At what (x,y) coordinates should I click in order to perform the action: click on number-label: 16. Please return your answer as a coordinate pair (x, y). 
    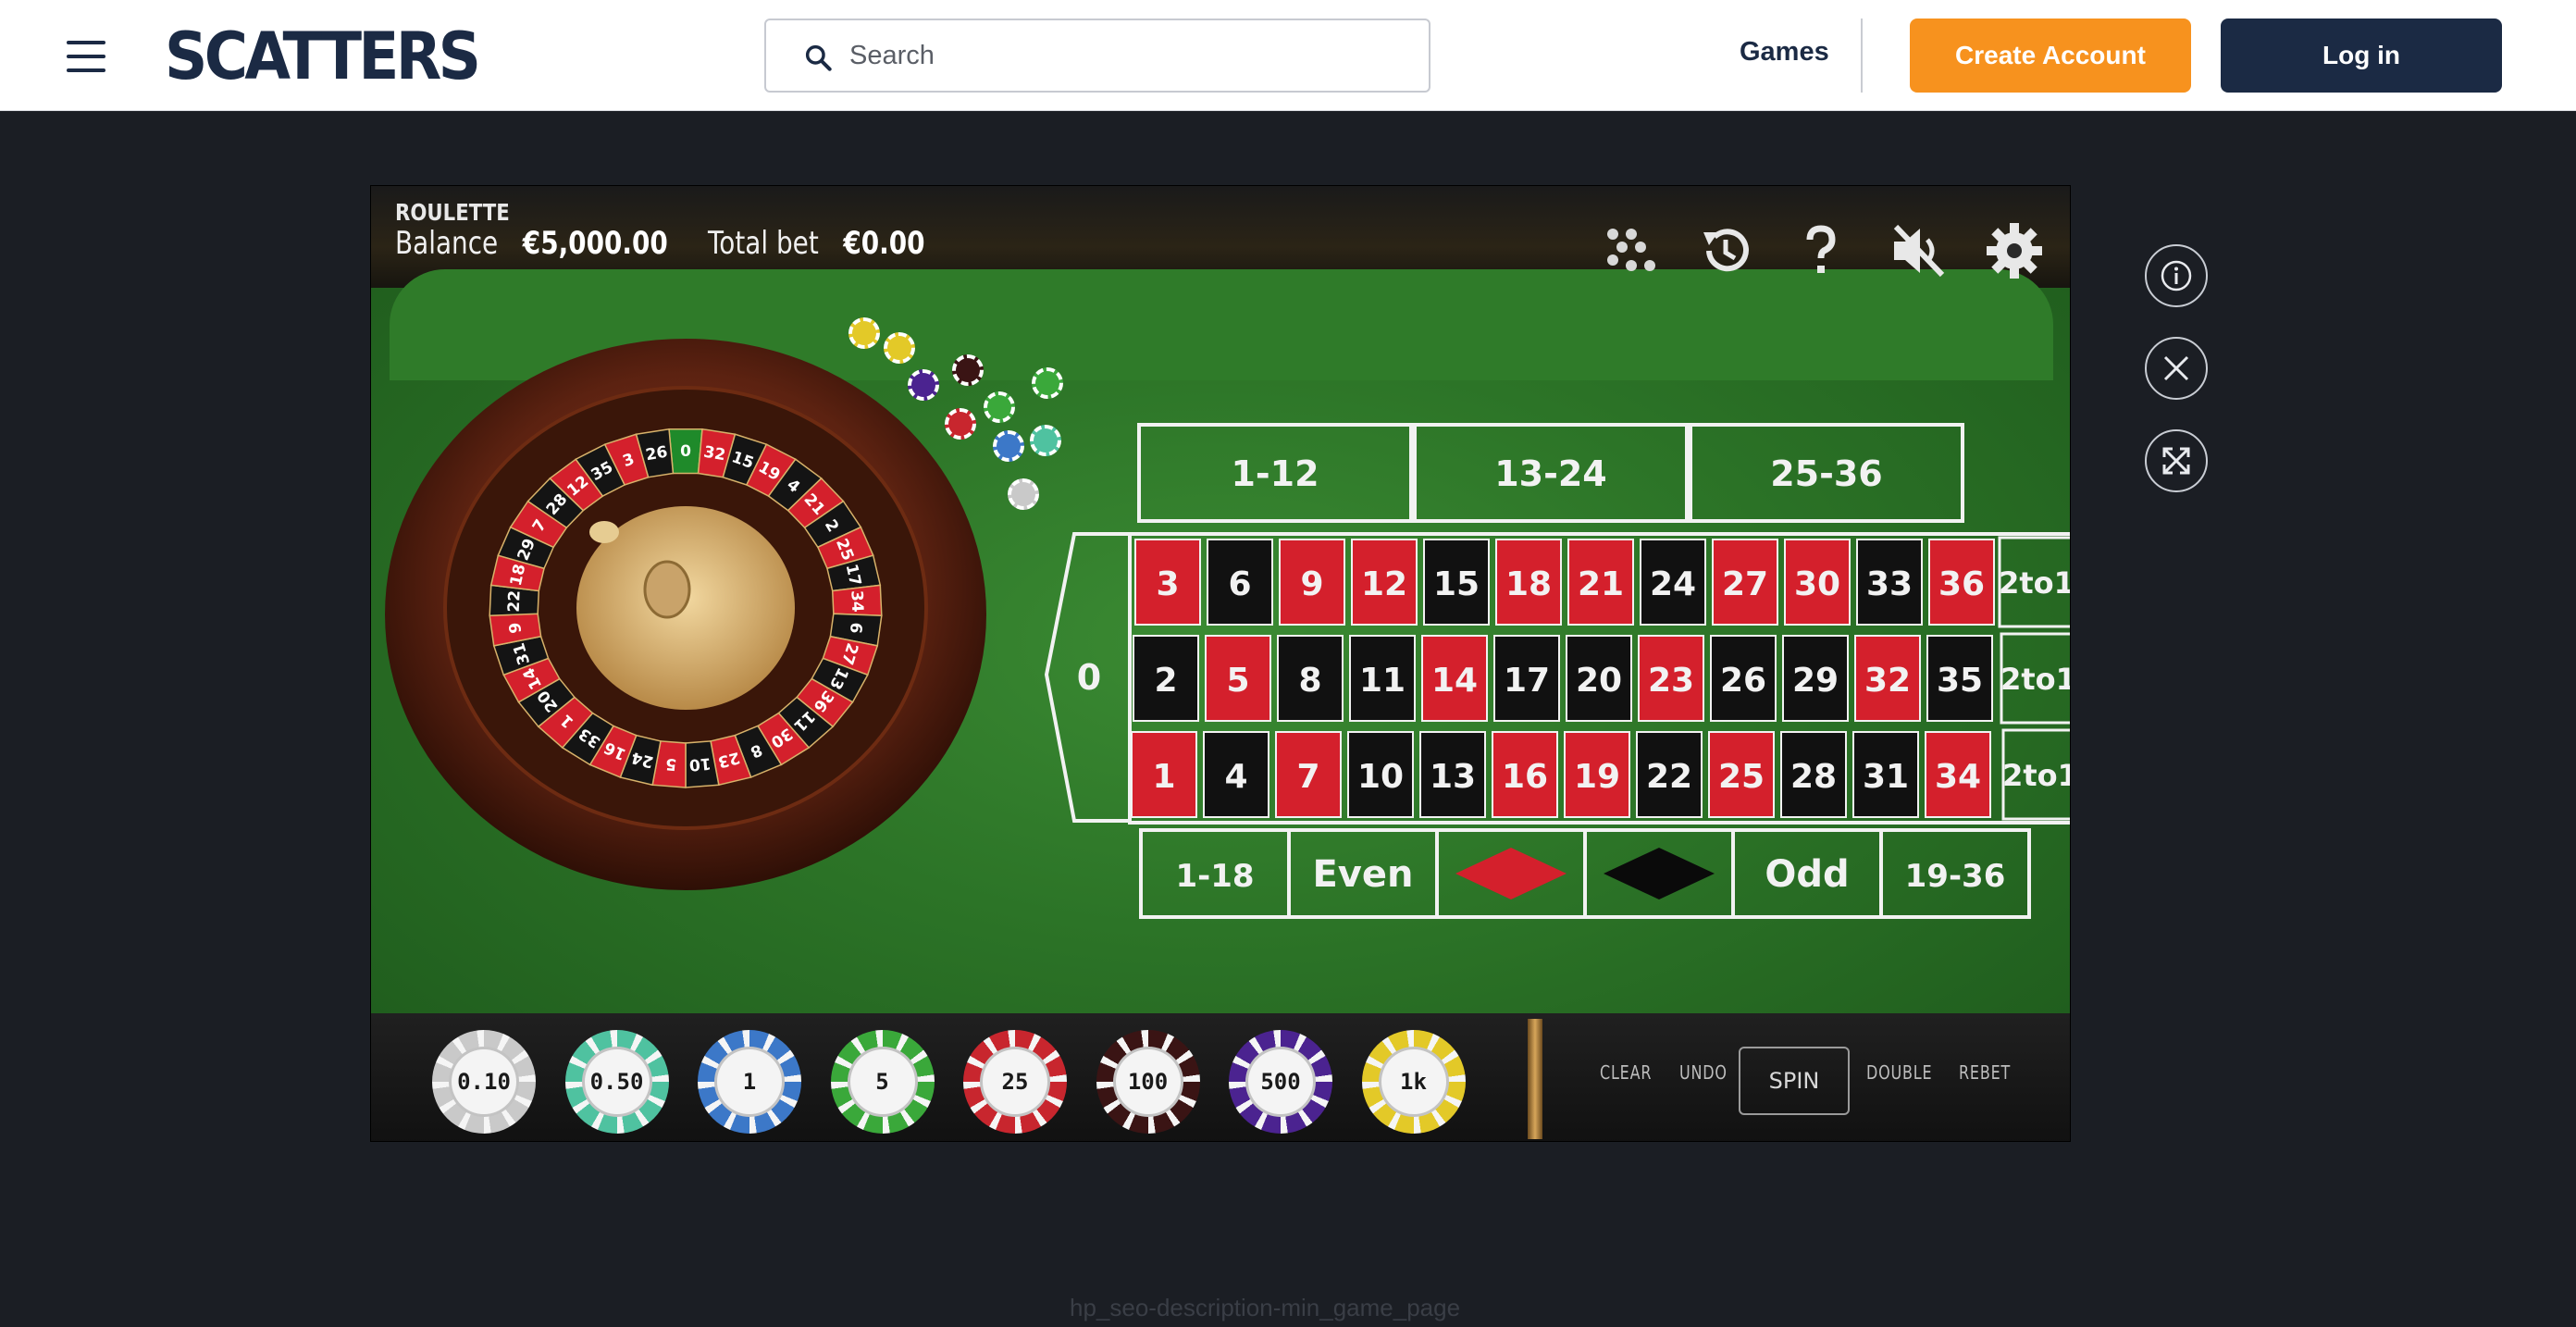
    Looking at the image, I should click on (1525, 777).